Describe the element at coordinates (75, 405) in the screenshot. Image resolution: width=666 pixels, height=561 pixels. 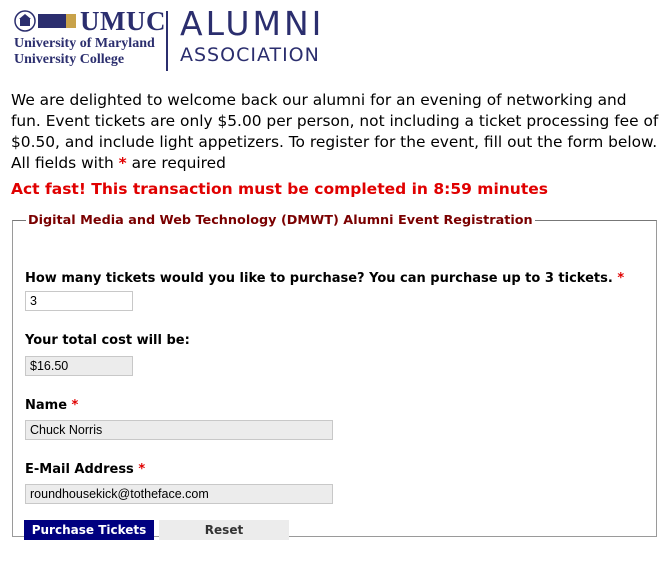
I see `name-required-marker: *` at that location.